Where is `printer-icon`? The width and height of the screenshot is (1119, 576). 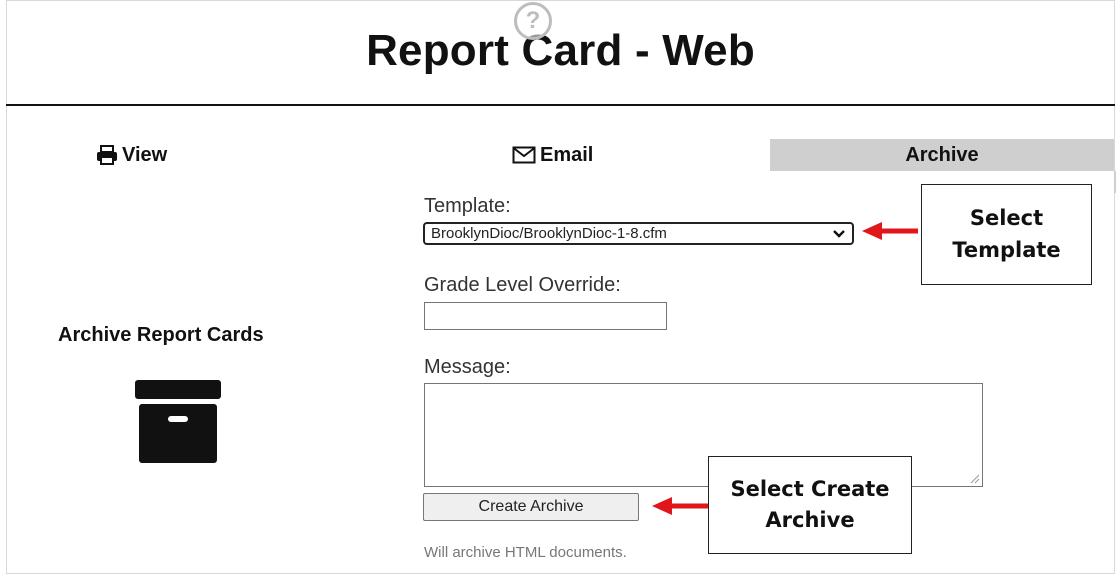 printer-icon is located at coordinates (107, 155).